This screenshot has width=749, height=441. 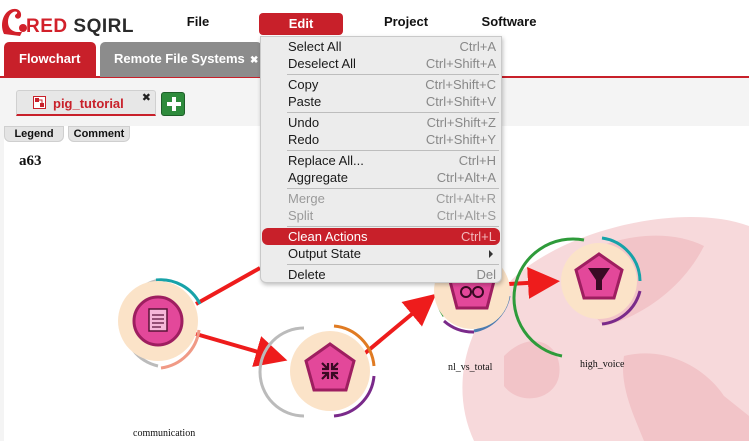 I want to click on menu-item-copy-label: Copy, so click(x=303, y=84).